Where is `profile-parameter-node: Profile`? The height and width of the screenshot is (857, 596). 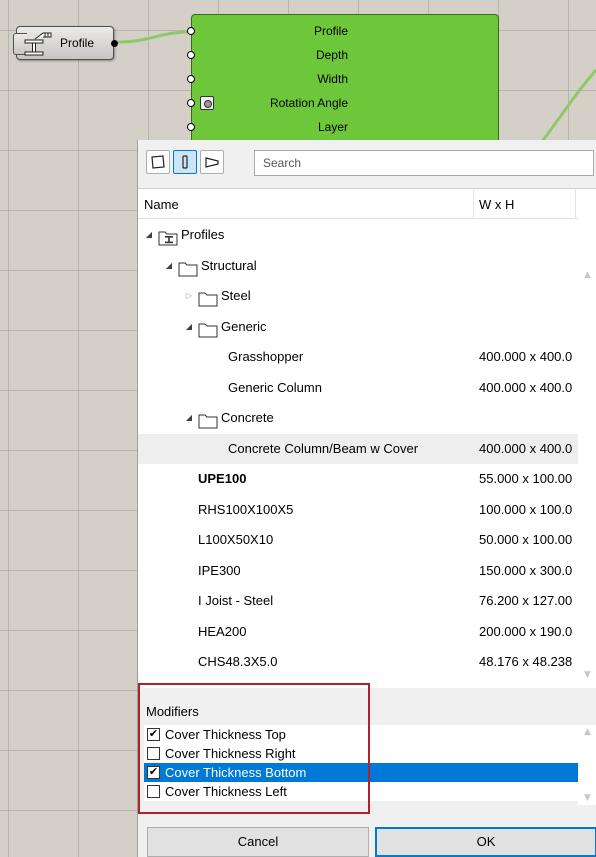 profile-parameter-node: Profile is located at coordinates (65, 43).